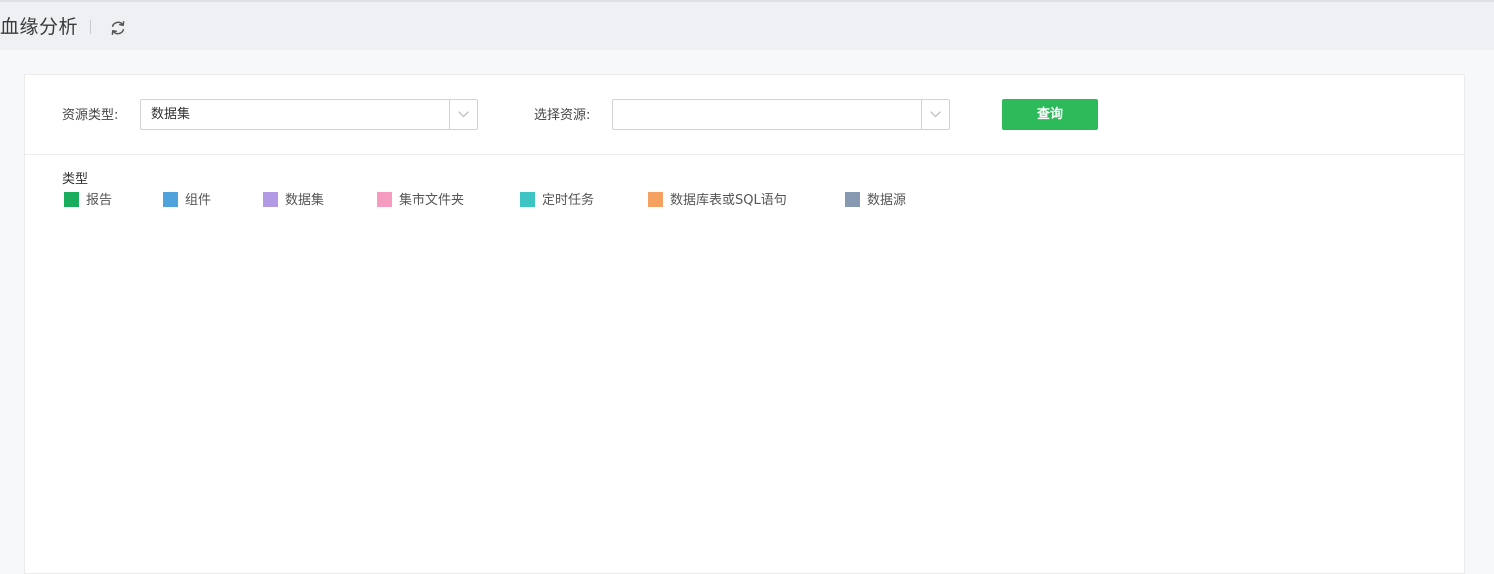 The height and width of the screenshot is (574, 1494). I want to click on refresh-icon, so click(118, 28).